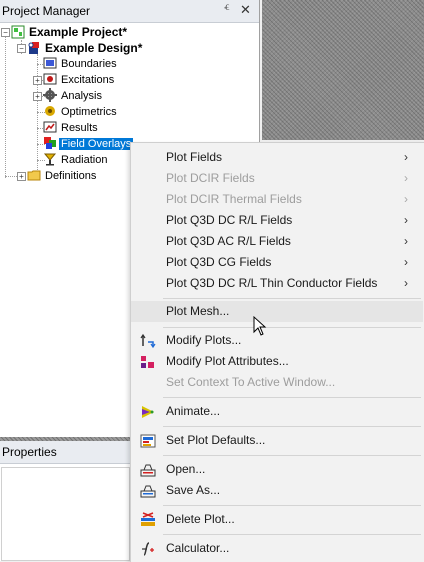 The height and width of the screenshot is (562, 424). Describe the element at coordinates (50, 111) in the screenshot. I see `optimetrics-icon` at that location.